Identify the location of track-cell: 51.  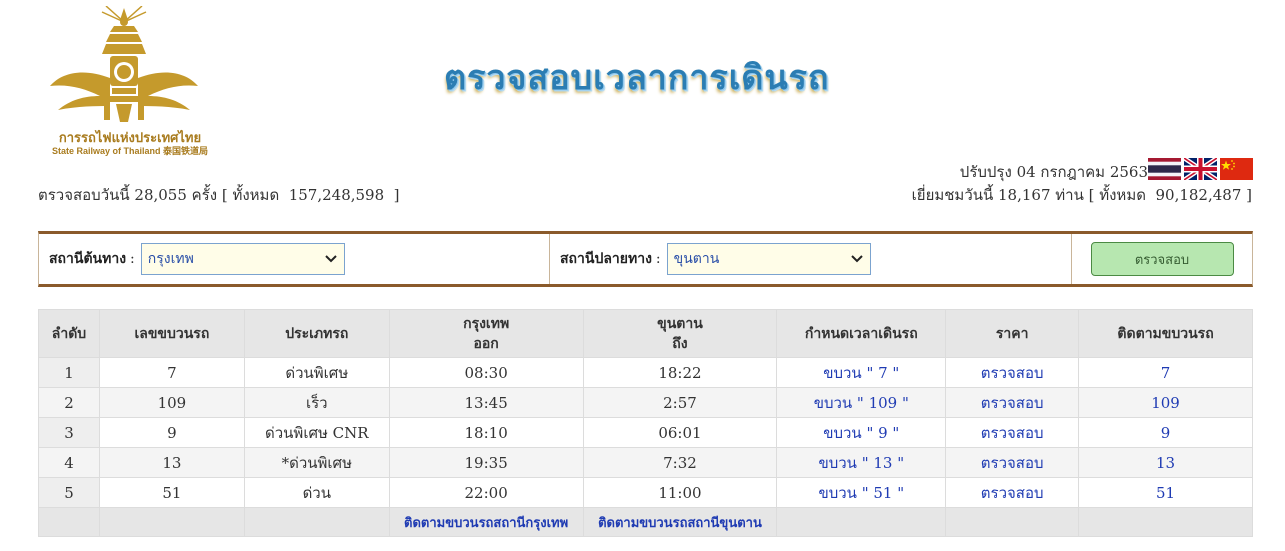
(1165, 492).